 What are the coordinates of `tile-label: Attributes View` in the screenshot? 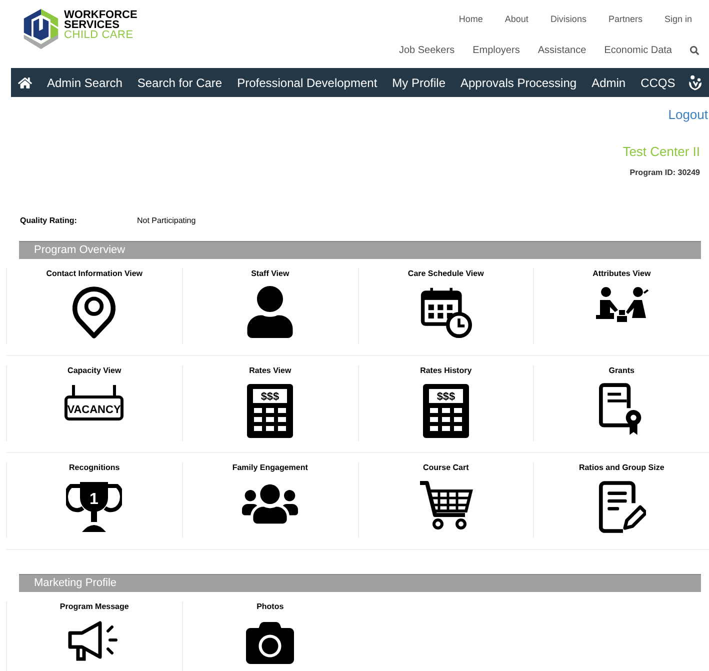 It's located at (621, 274).